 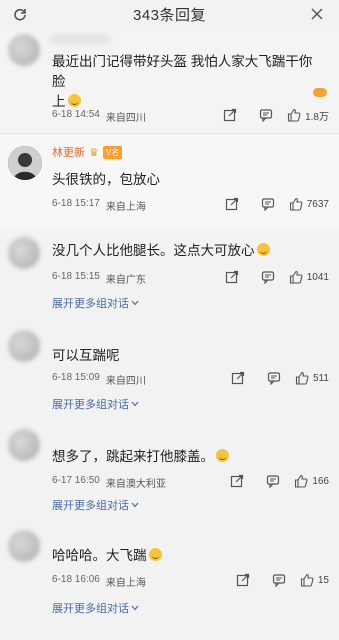 I want to click on comment-location: 来自四川, so click(x=125, y=381).